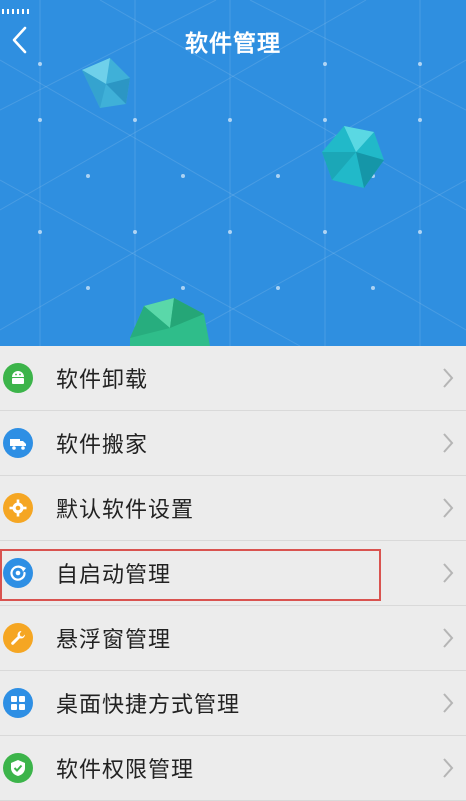 This screenshot has width=466, height=801. Describe the element at coordinates (18, 703) in the screenshot. I see `grid-icon` at that location.